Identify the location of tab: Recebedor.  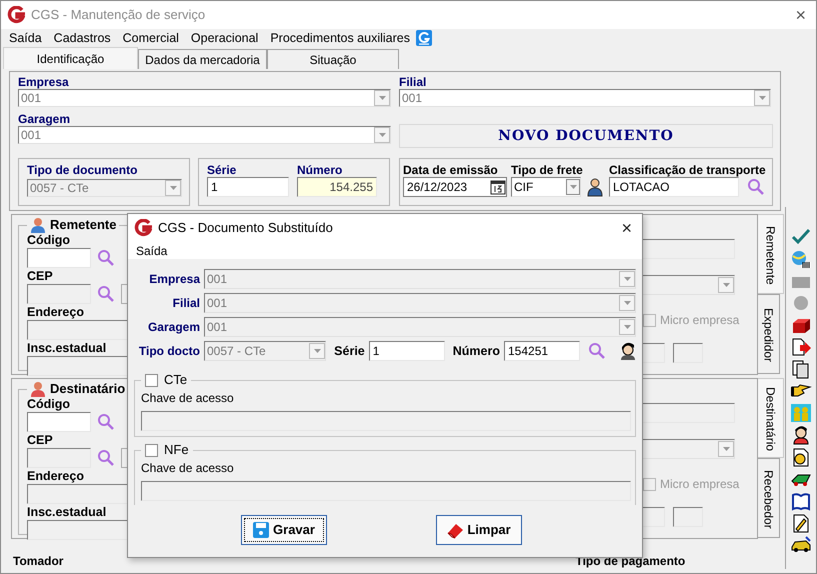
(769, 498).